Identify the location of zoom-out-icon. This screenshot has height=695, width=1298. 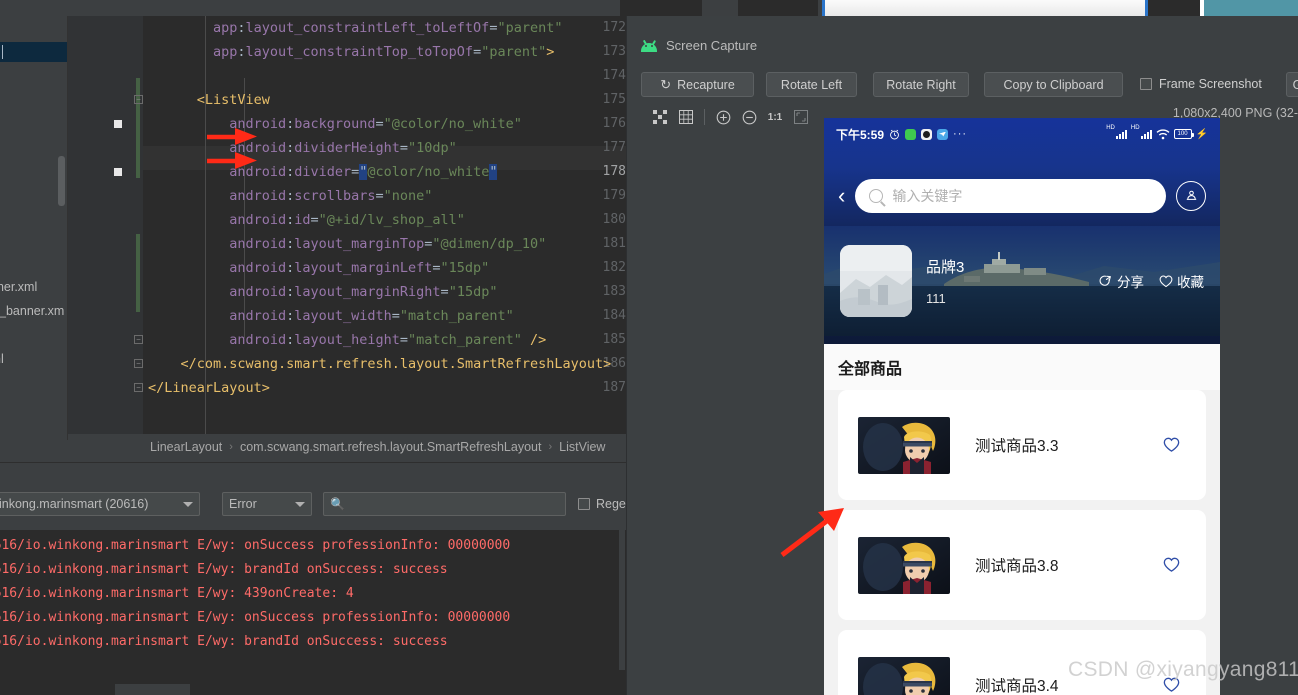
(749, 117).